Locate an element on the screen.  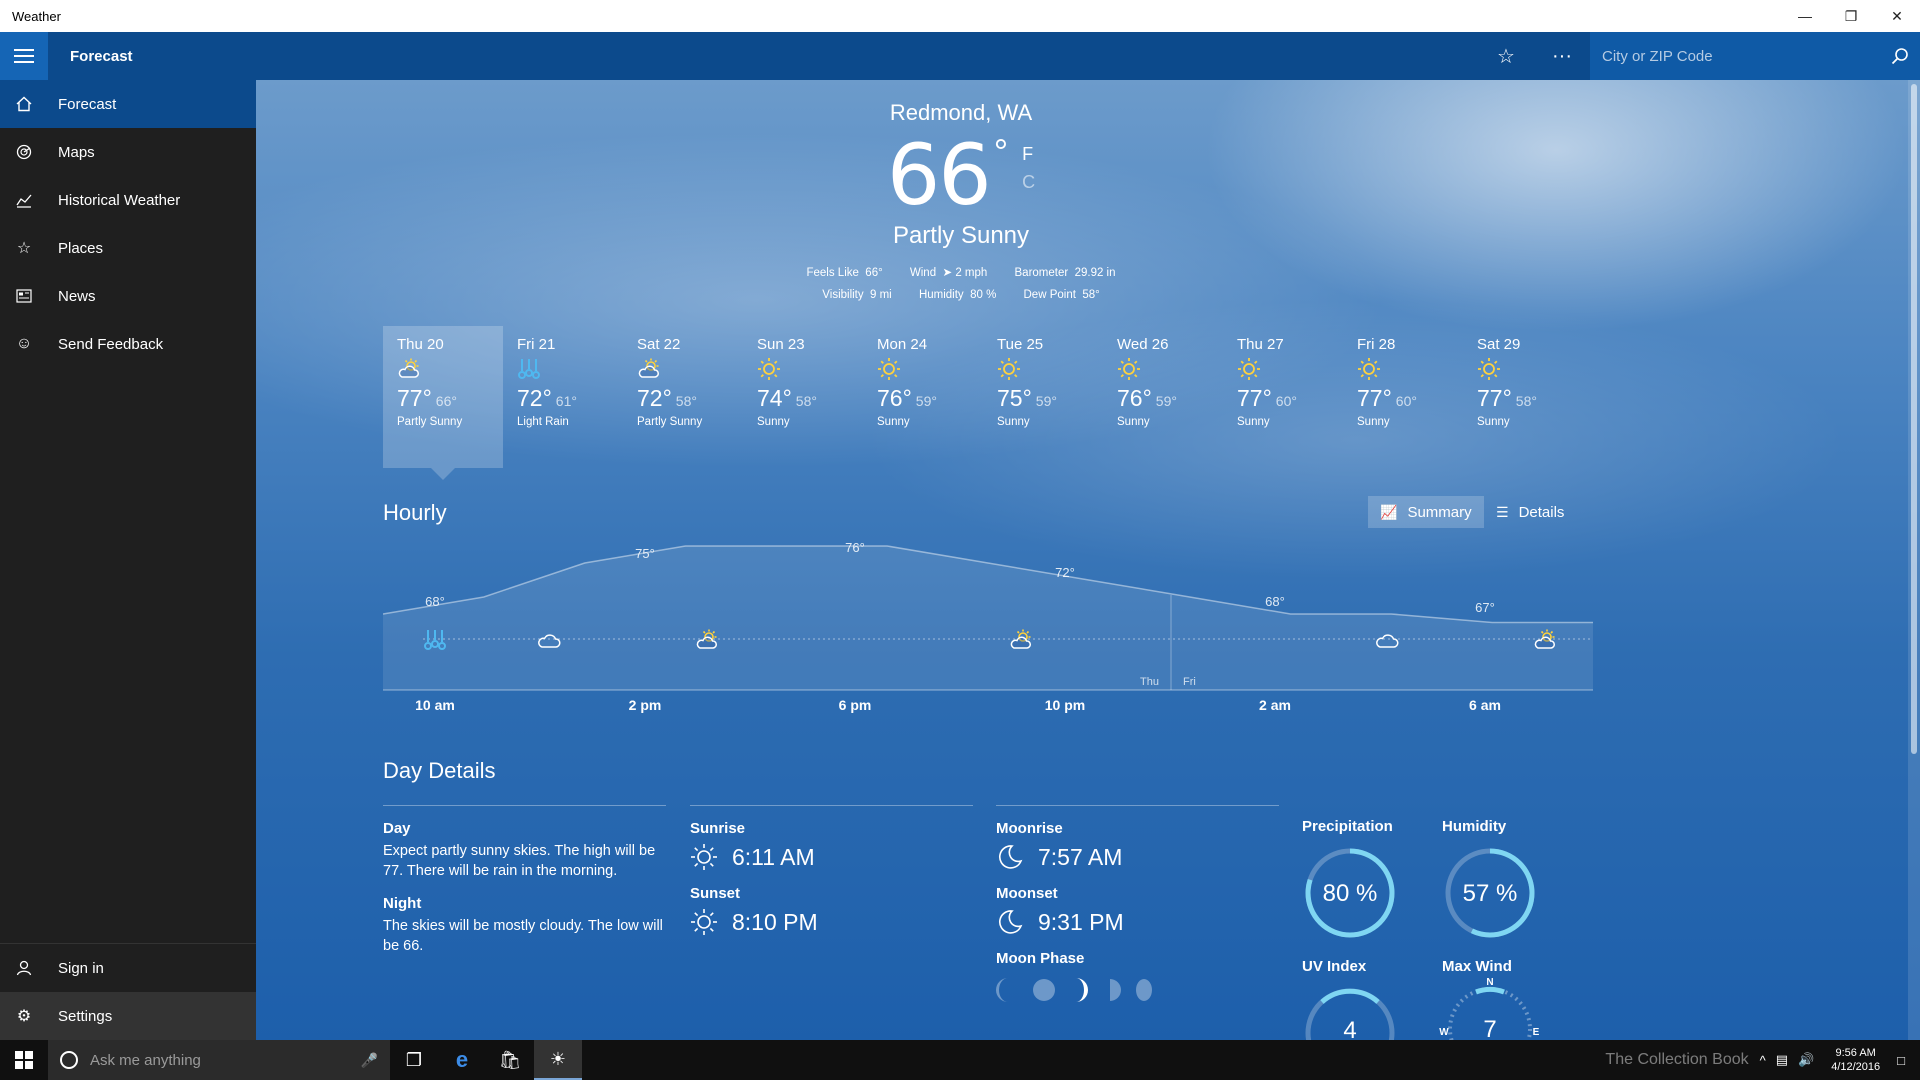
dew-point: Dew Point 58° is located at coordinates (1061, 295).